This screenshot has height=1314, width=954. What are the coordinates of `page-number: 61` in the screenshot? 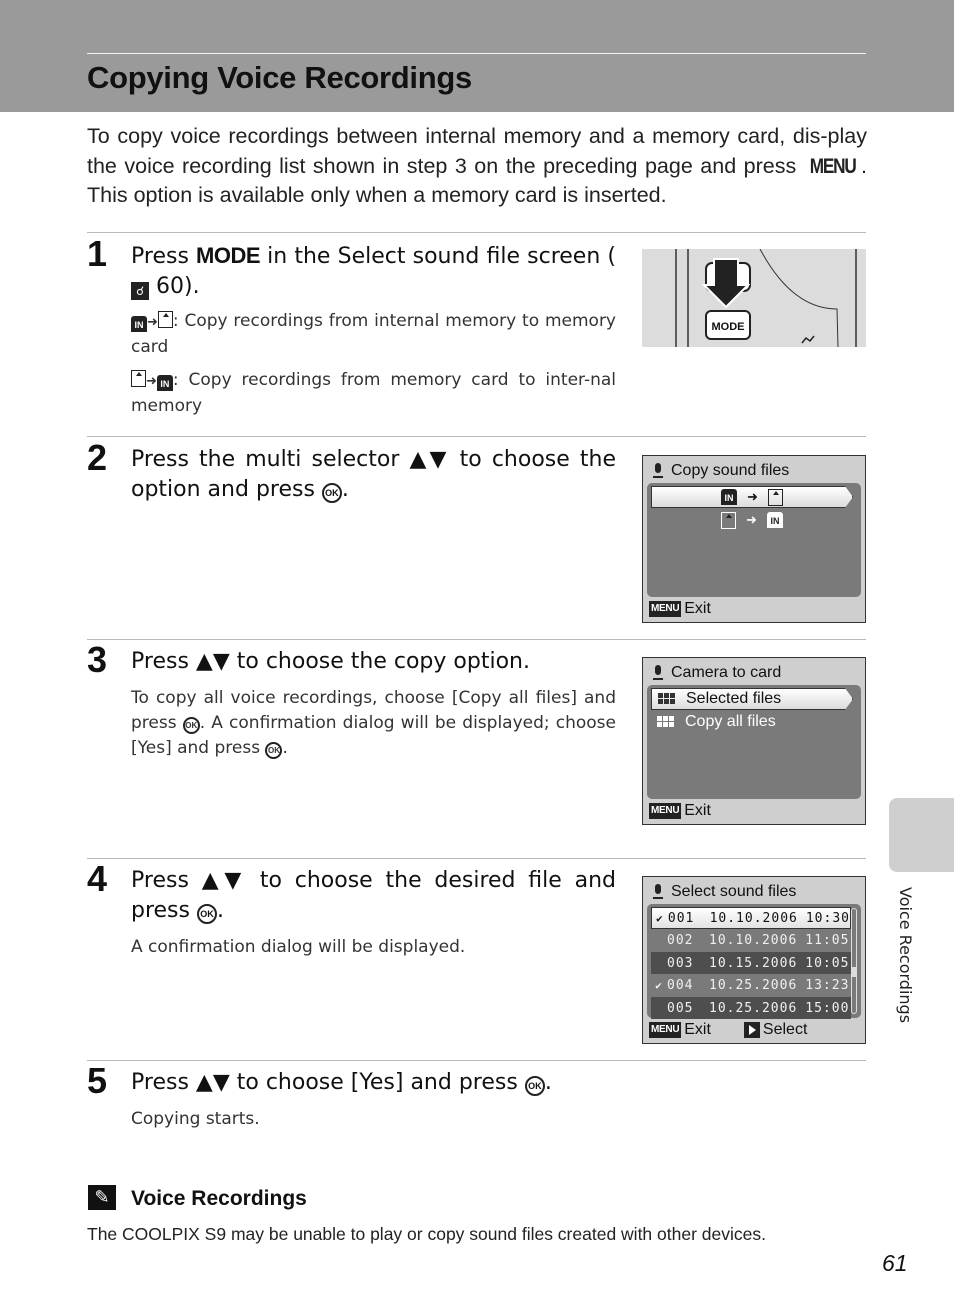 It's located at (895, 1263).